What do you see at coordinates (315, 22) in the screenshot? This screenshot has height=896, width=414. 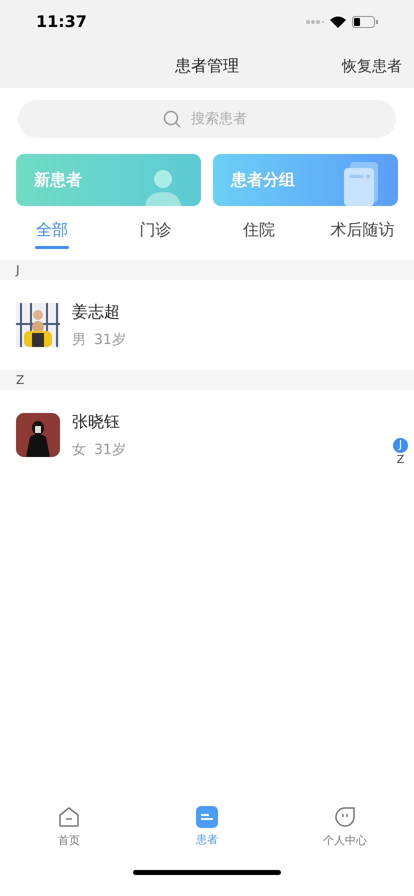 I see `signal-icon` at bounding box center [315, 22].